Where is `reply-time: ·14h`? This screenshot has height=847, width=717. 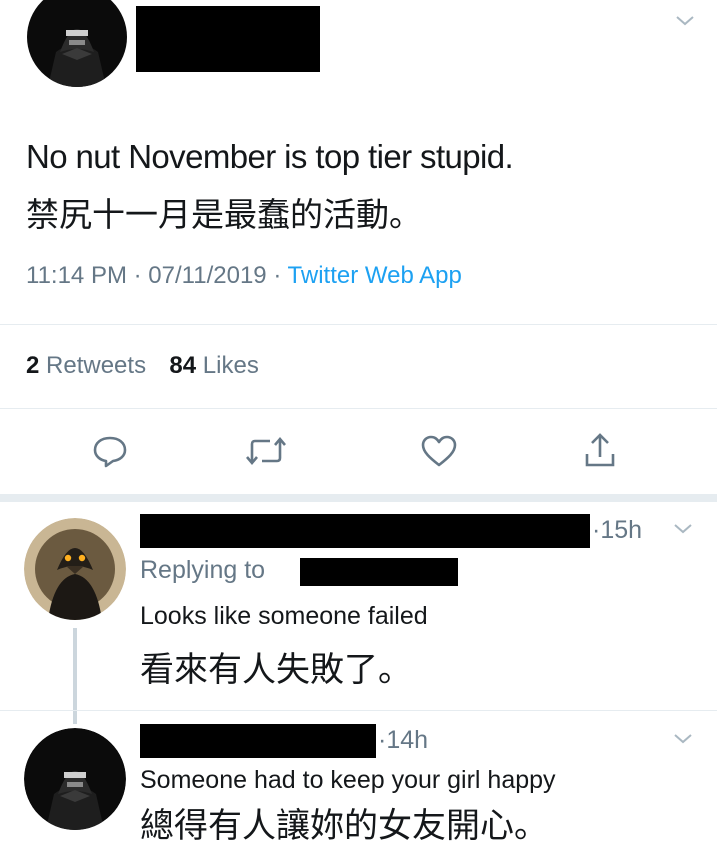
reply-time: ·14h is located at coordinates (403, 740).